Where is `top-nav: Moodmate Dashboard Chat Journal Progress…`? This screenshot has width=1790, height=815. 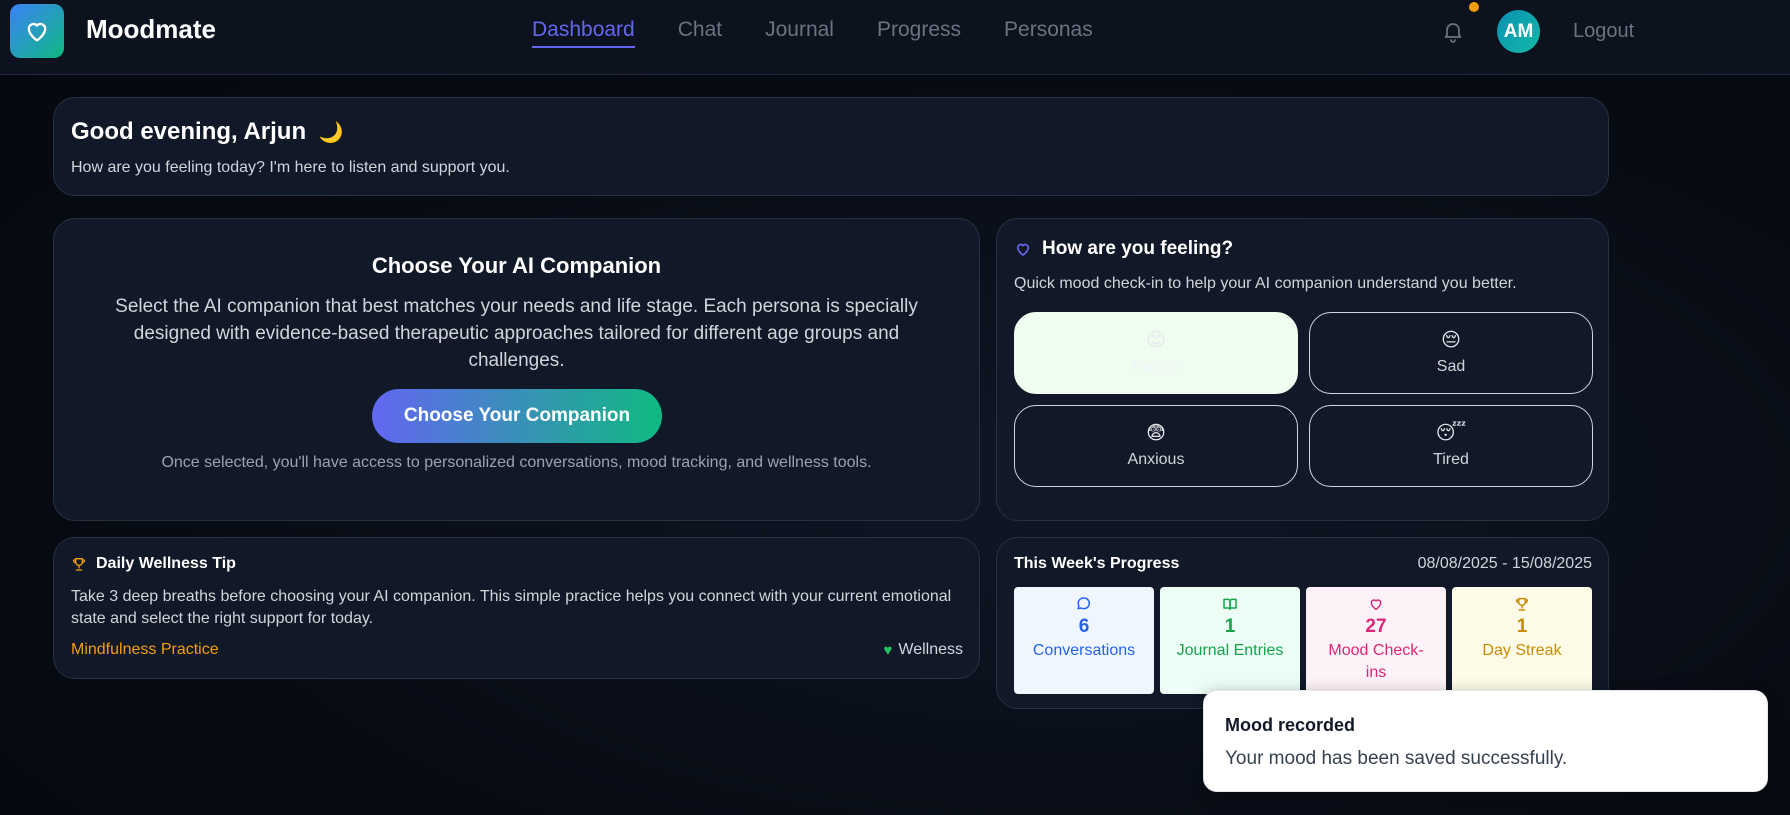
top-nav: Moodmate Dashboard Chat Journal Progress… is located at coordinates (895, 37).